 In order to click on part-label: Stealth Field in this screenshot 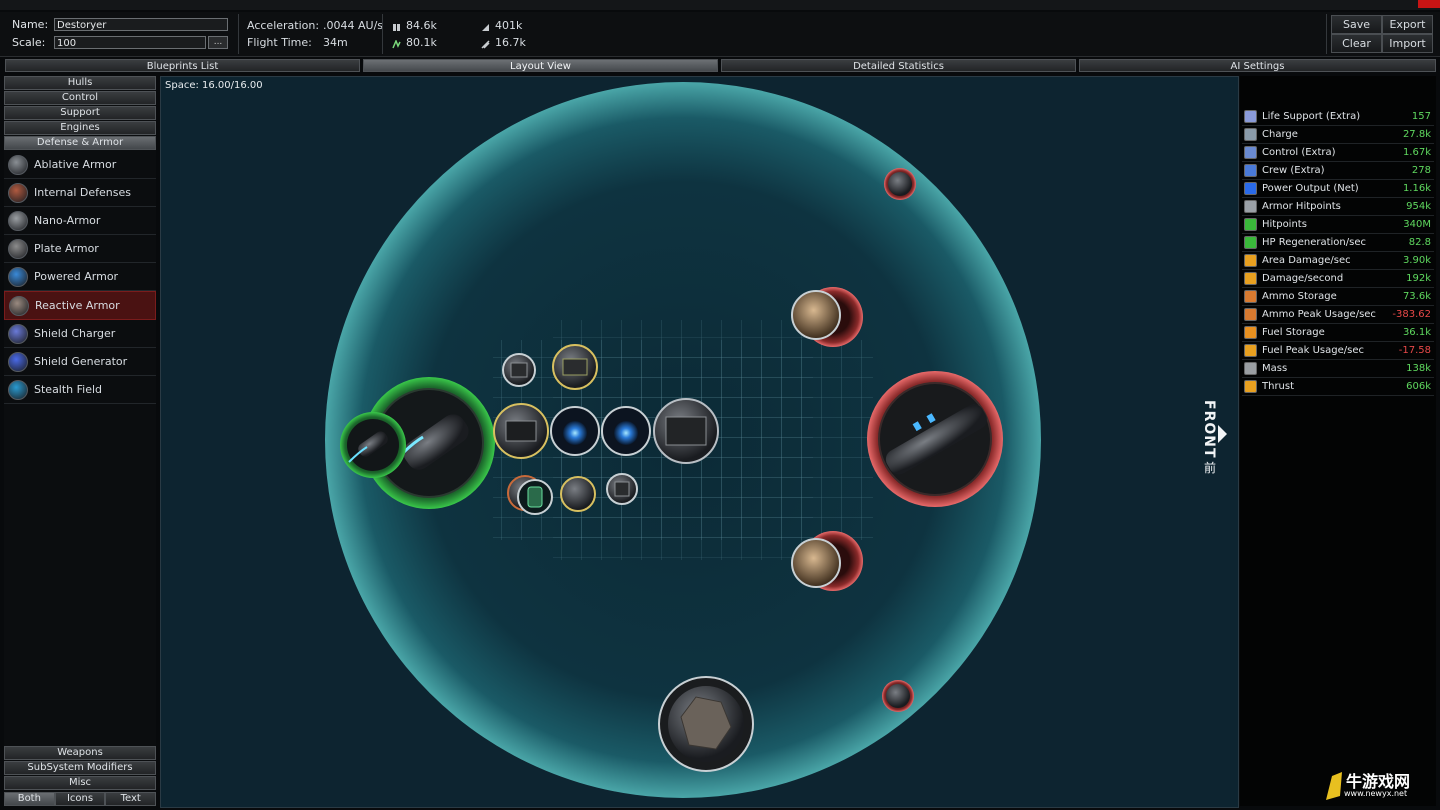, I will do `click(68, 389)`.